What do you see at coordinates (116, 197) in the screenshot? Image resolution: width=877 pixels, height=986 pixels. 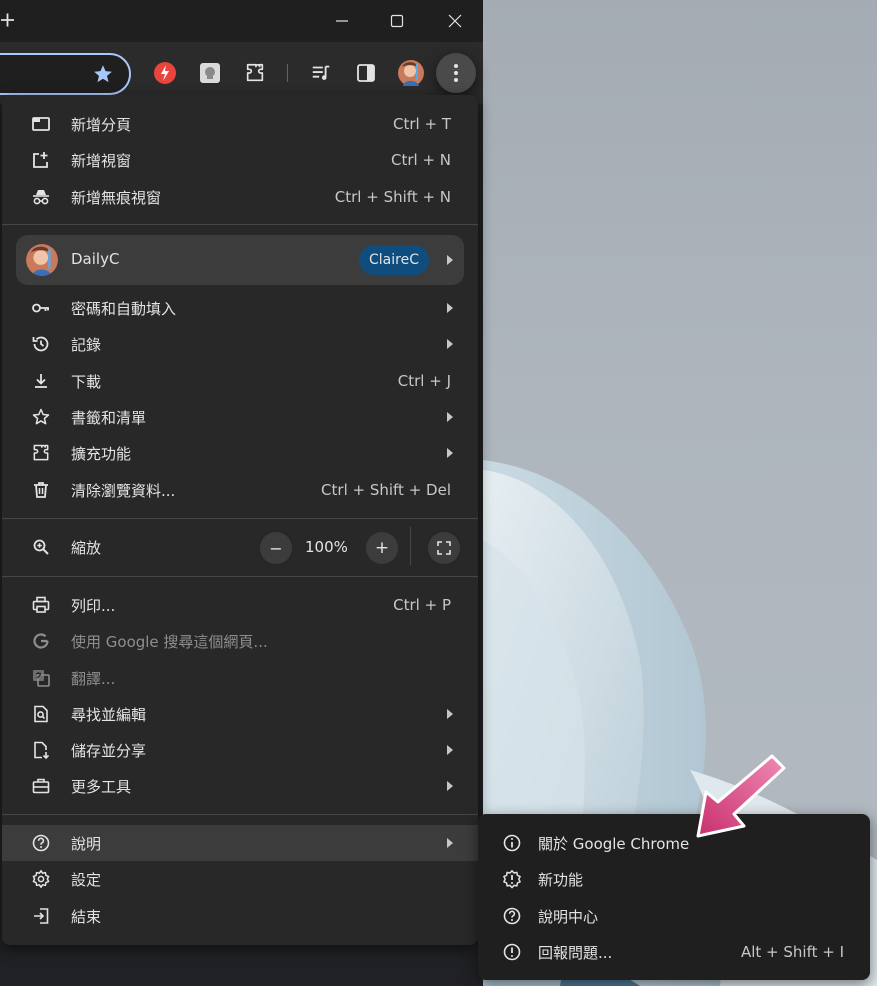 I see `menu-item-label: 新增無痕視窗` at bounding box center [116, 197].